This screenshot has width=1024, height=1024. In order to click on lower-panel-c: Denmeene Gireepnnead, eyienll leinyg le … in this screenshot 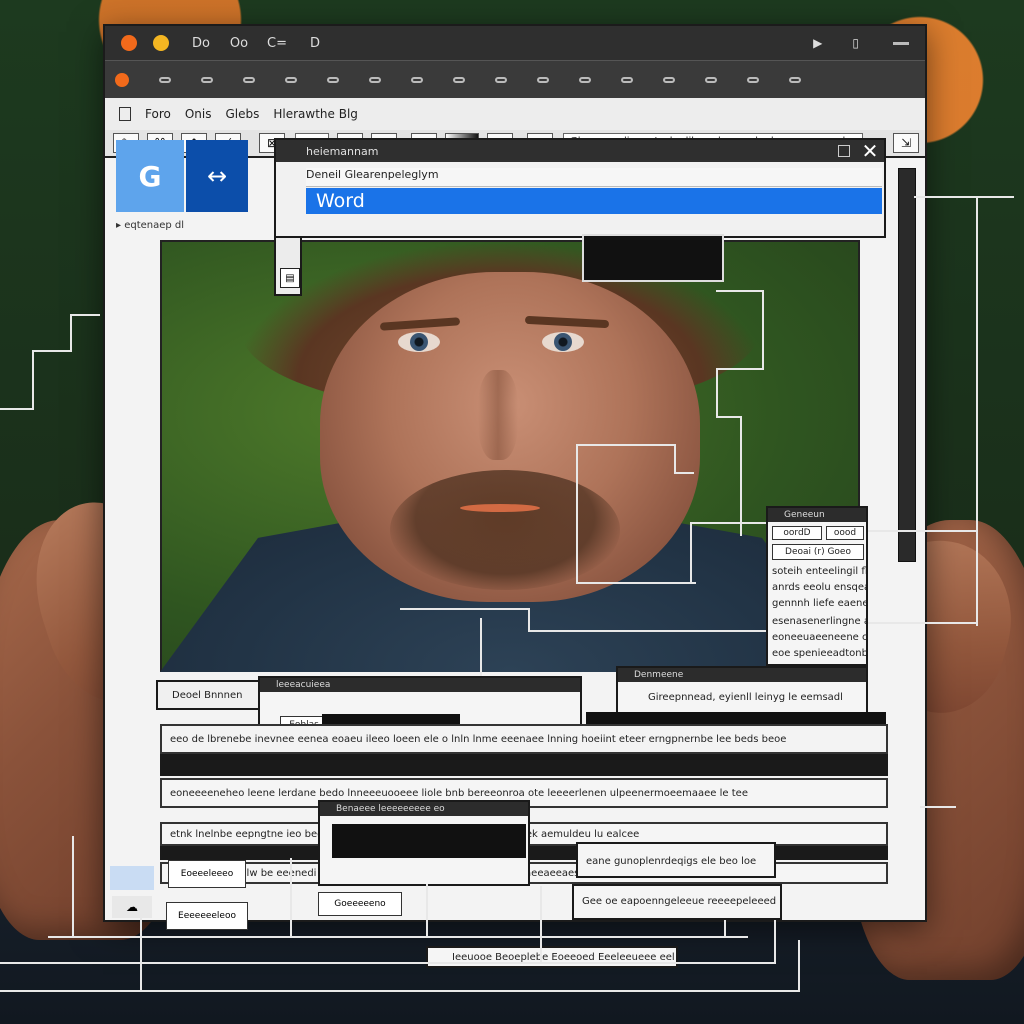, I will do `click(742, 690)`.